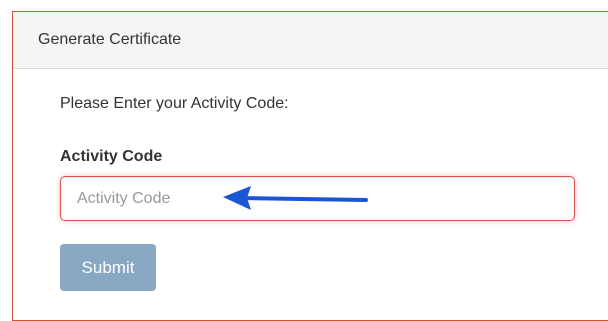 Image resolution: width=608 pixels, height=321 pixels. Describe the element at coordinates (174, 103) in the screenshot. I see `activity-code-prompt: Please Enter your Activity Code:` at that location.